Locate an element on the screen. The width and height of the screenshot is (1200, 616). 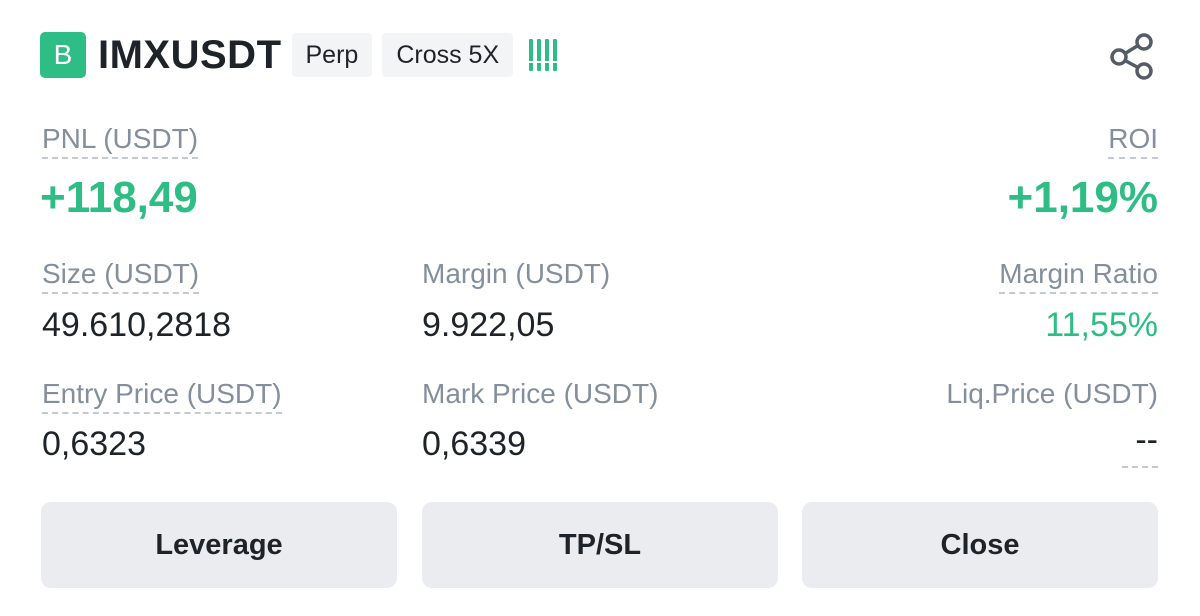
roi-value: +1,19% is located at coordinates (1082, 197).